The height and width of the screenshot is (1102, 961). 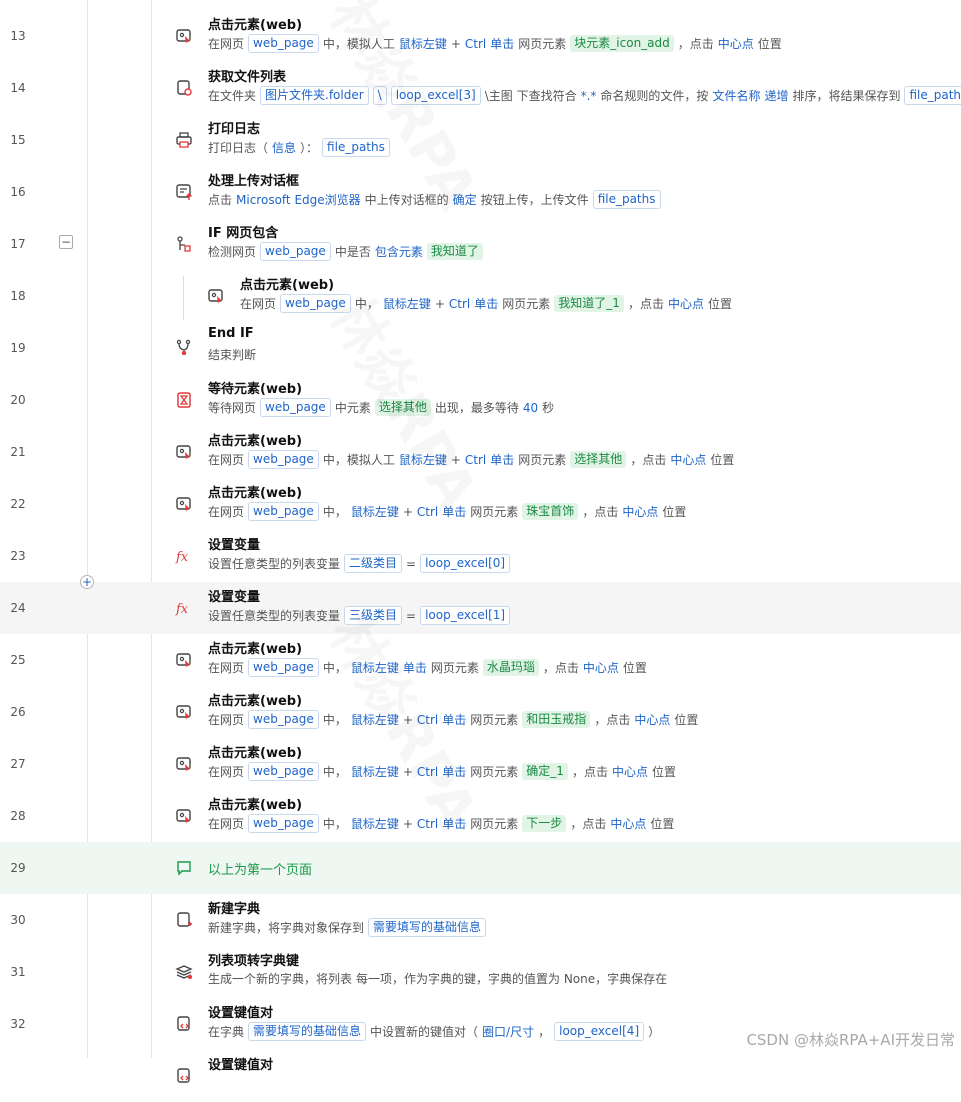 What do you see at coordinates (399, 251) in the screenshot?
I see `param-keyword: 包含元素` at bounding box center [399, 251].